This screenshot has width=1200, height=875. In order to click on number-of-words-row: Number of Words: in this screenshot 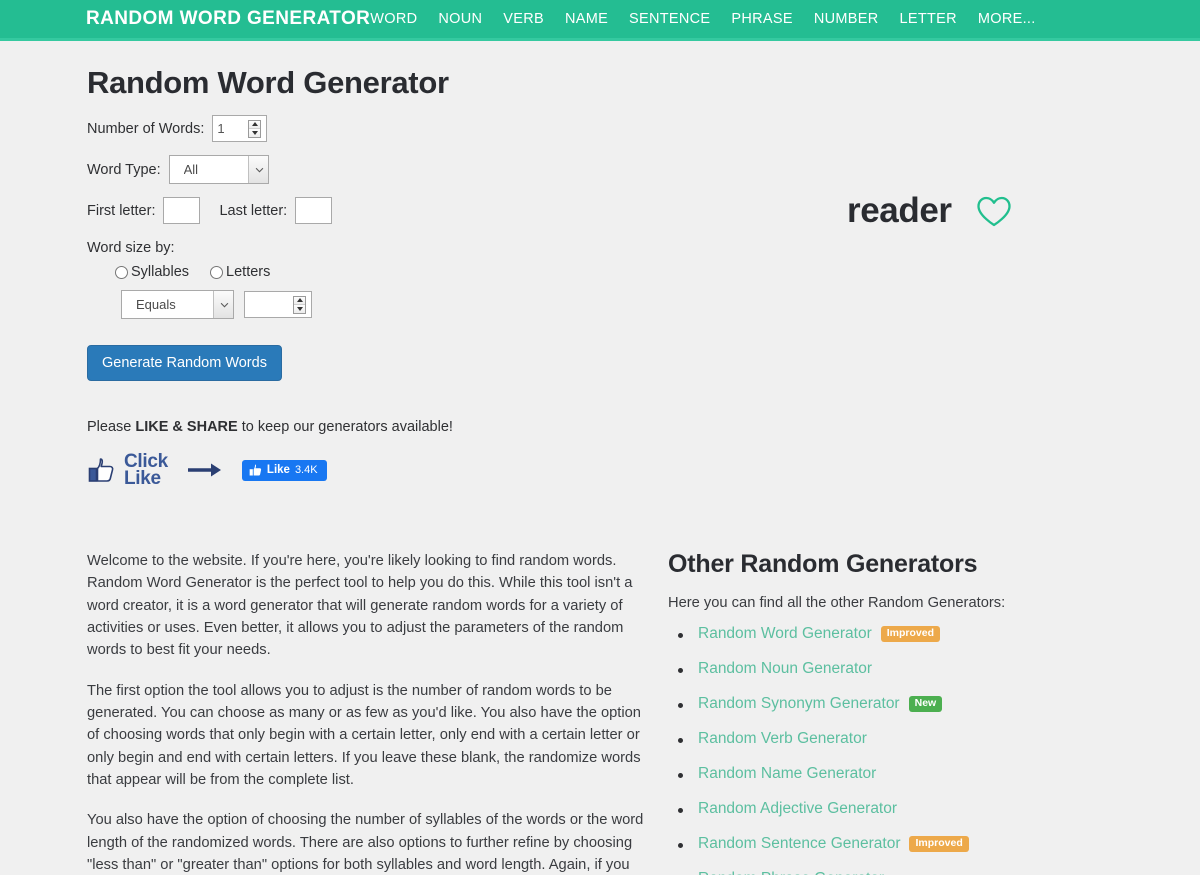, I will do `click(407, 128)`.